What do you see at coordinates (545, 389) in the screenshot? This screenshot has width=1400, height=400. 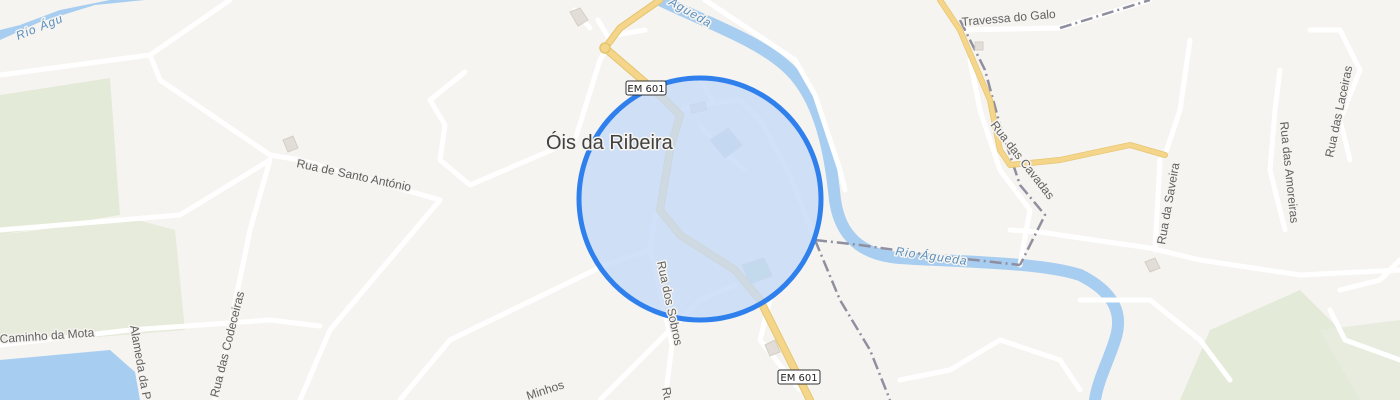 I see `street-label-minhos: Minhos` at bounding box center [545, 389].